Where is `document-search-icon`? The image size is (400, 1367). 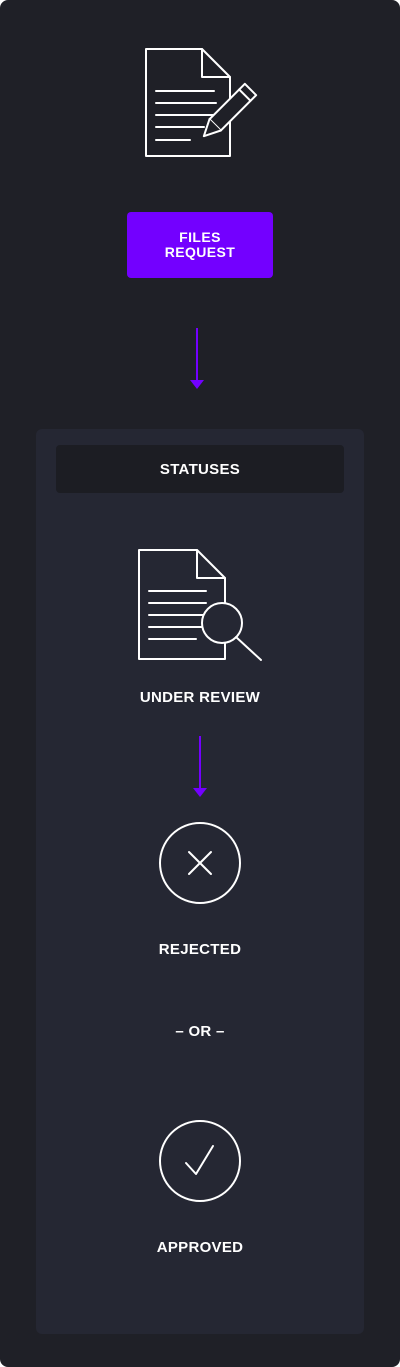 document-search-icon is located at coordinates (201, 606).